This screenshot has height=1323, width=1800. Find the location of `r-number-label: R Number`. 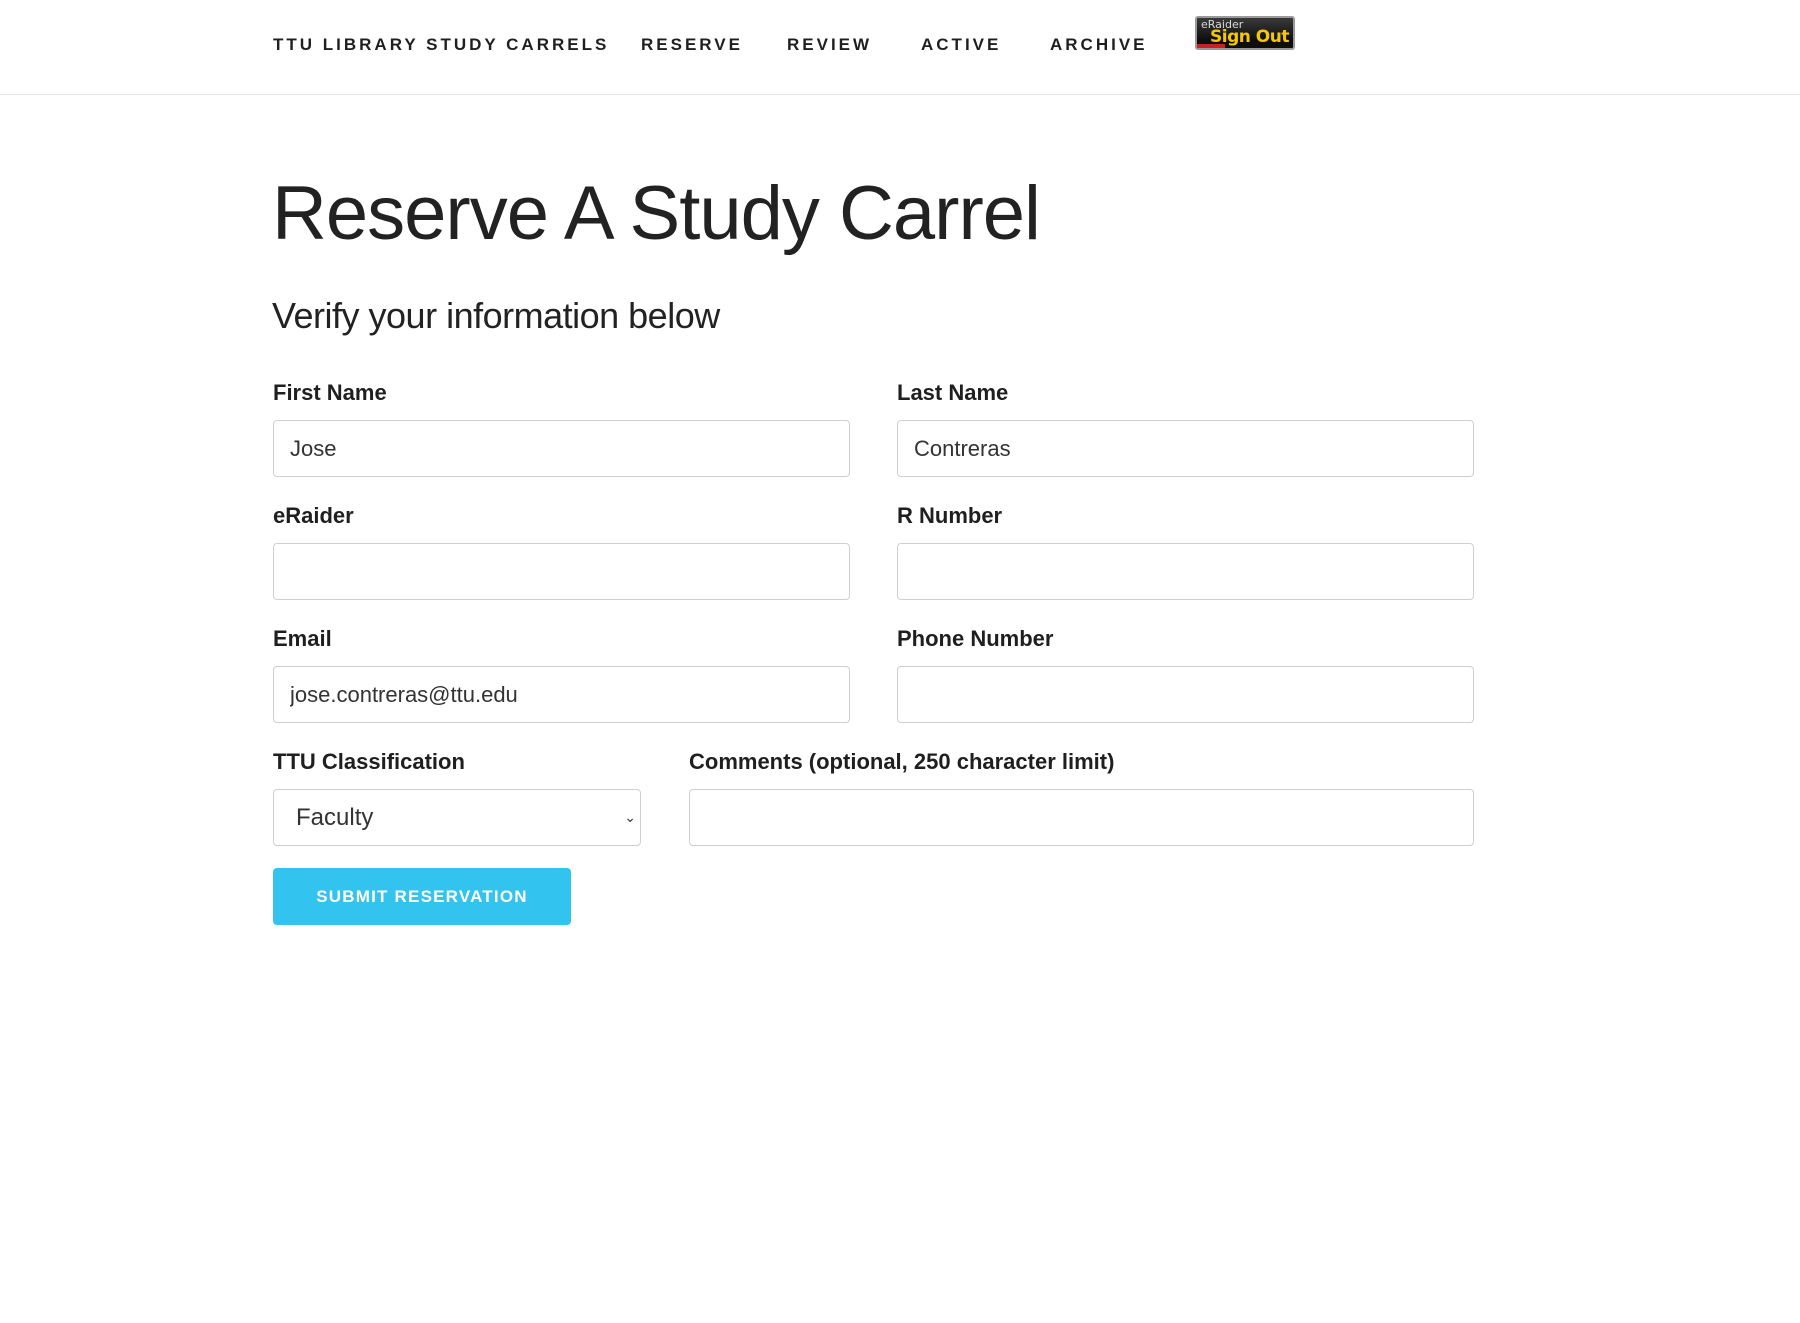

r-number-label: R Number is located at coordinates (950, 515).